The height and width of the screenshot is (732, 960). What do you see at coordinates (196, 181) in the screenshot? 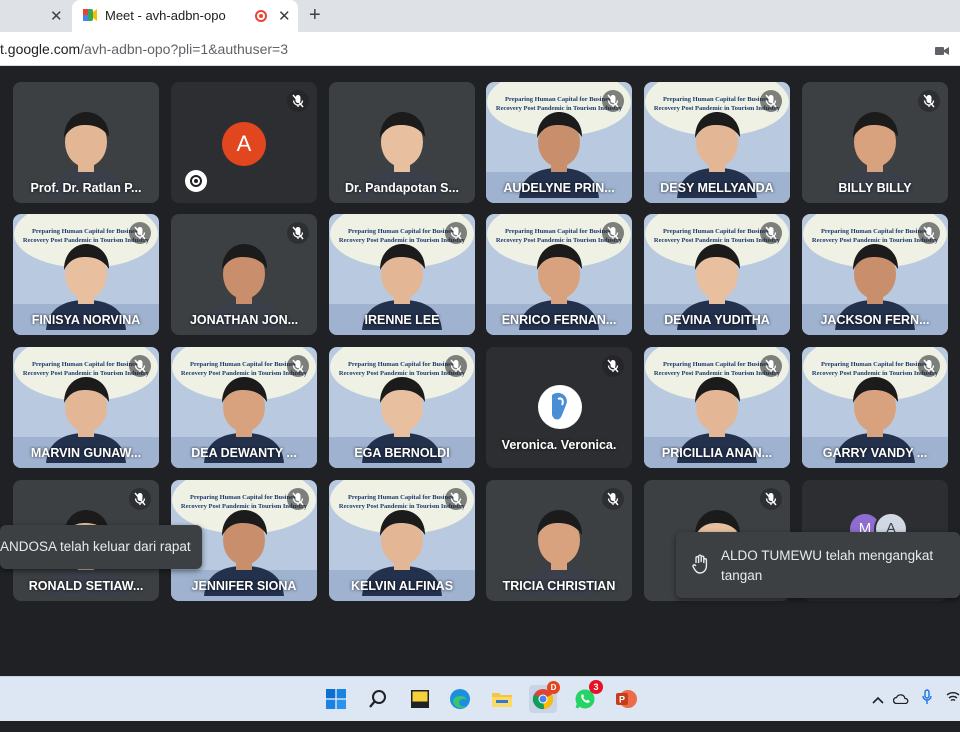
I see `presenting-icon` at bounding box center [196, 181].